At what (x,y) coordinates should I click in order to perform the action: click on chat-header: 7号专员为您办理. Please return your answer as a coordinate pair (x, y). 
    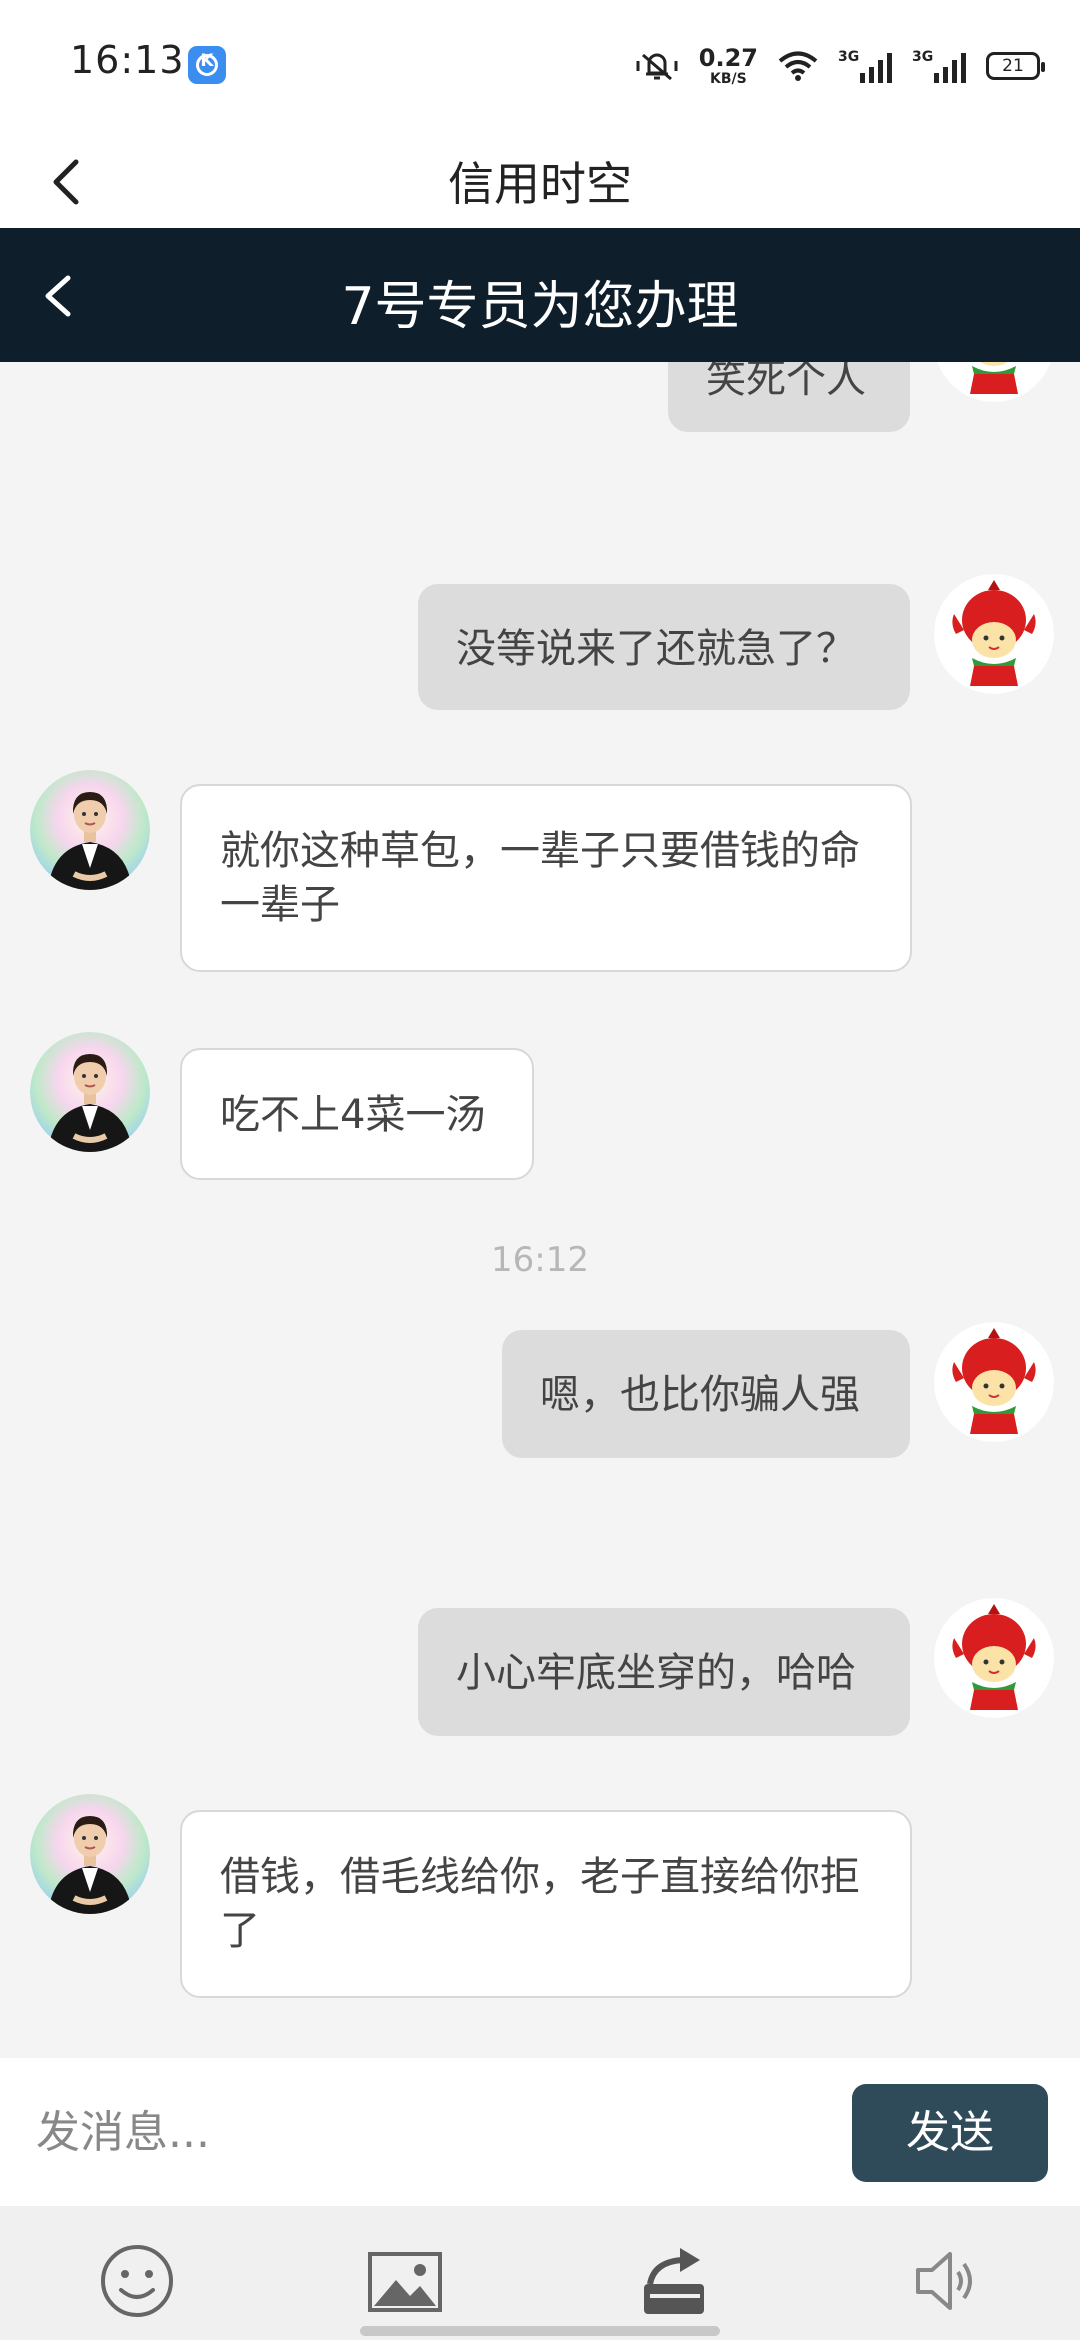
    Looking at the image, I should click on (540, 295).